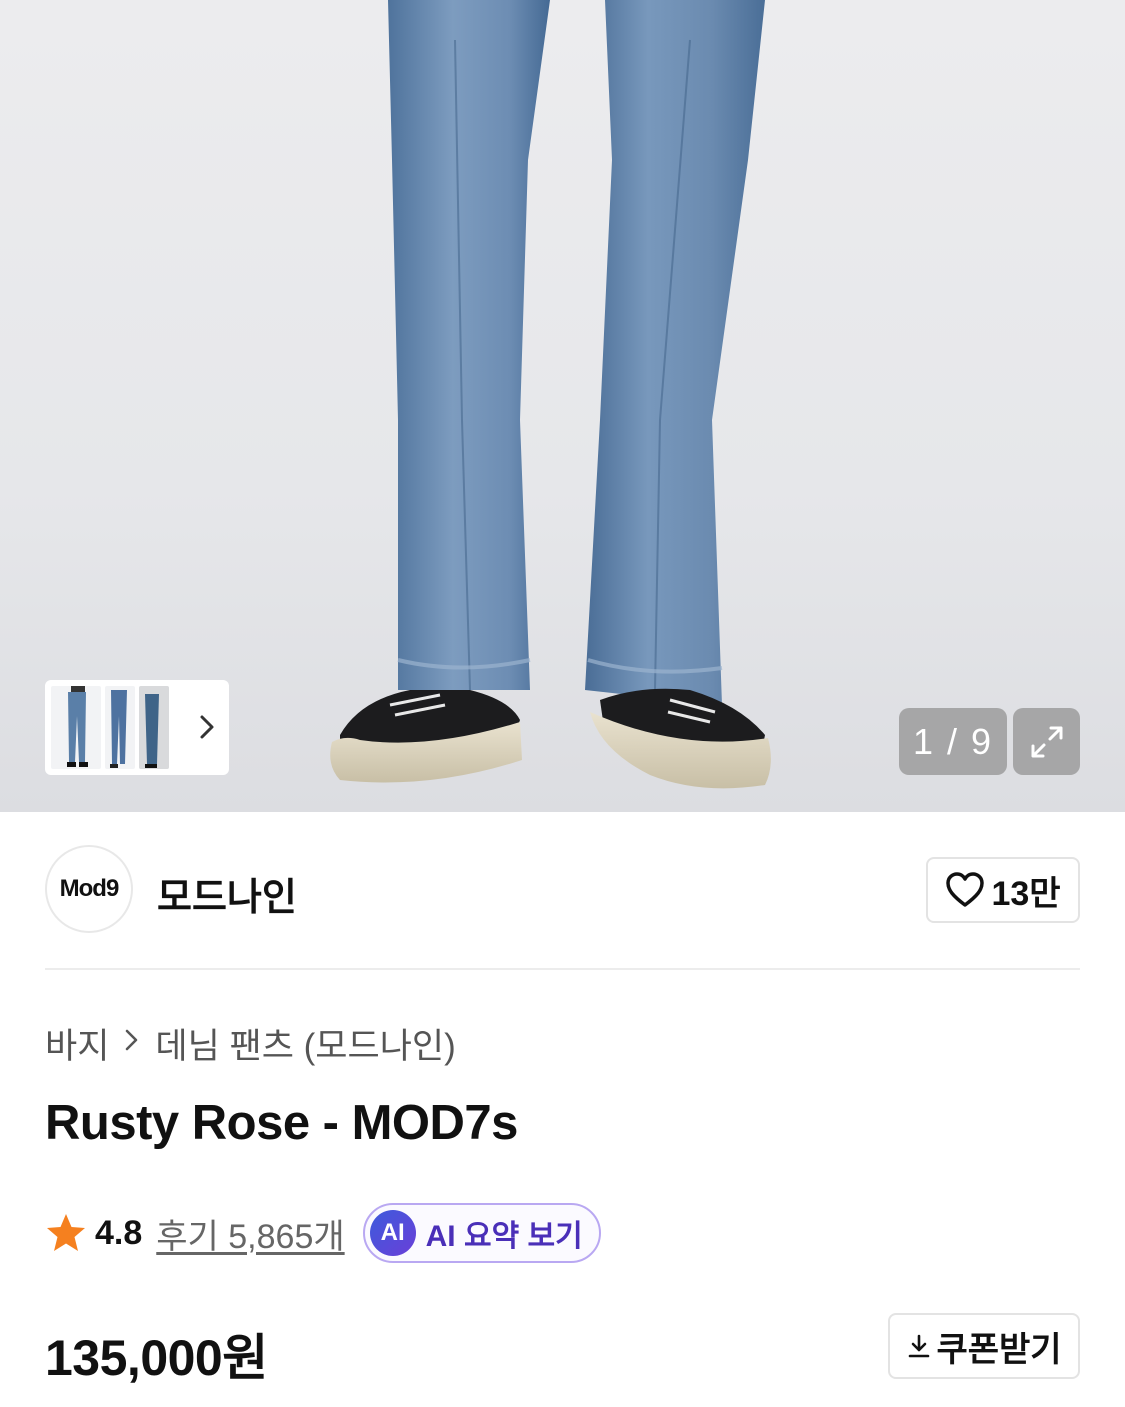 This screenshot has width=1125, height=1407. I want to click on ai-icon: AI, so click(392, 1233).